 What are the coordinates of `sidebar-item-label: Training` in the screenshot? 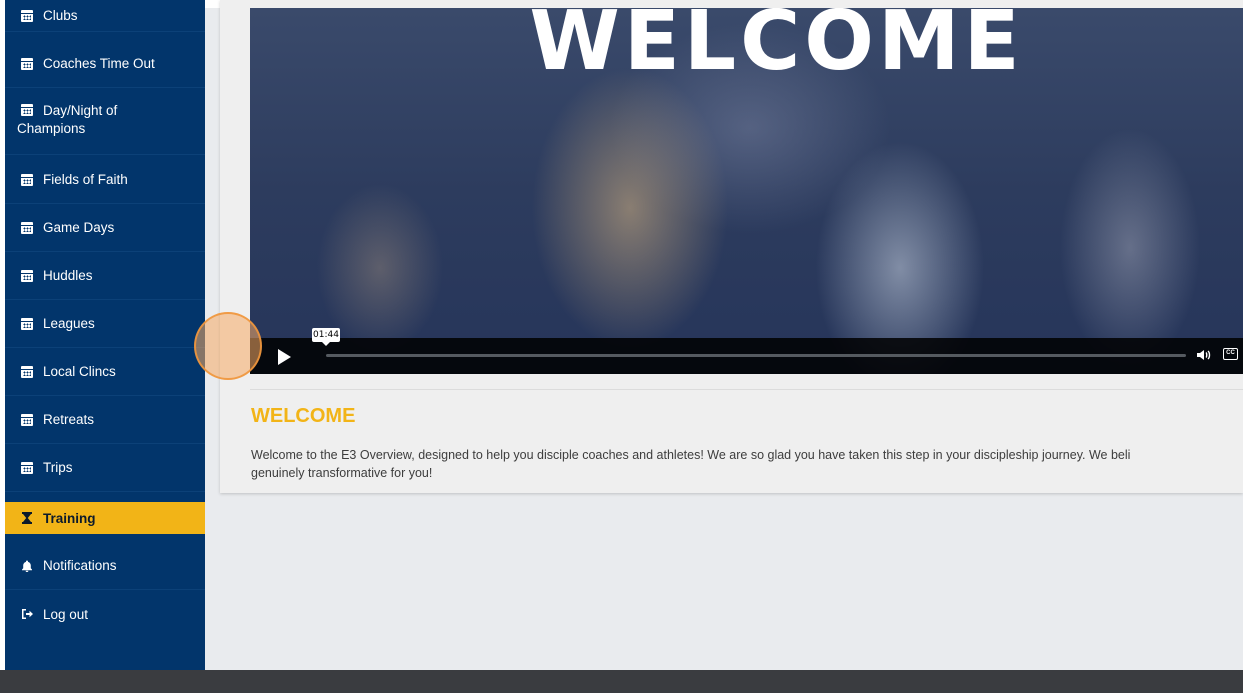 It's located at (69, 518).